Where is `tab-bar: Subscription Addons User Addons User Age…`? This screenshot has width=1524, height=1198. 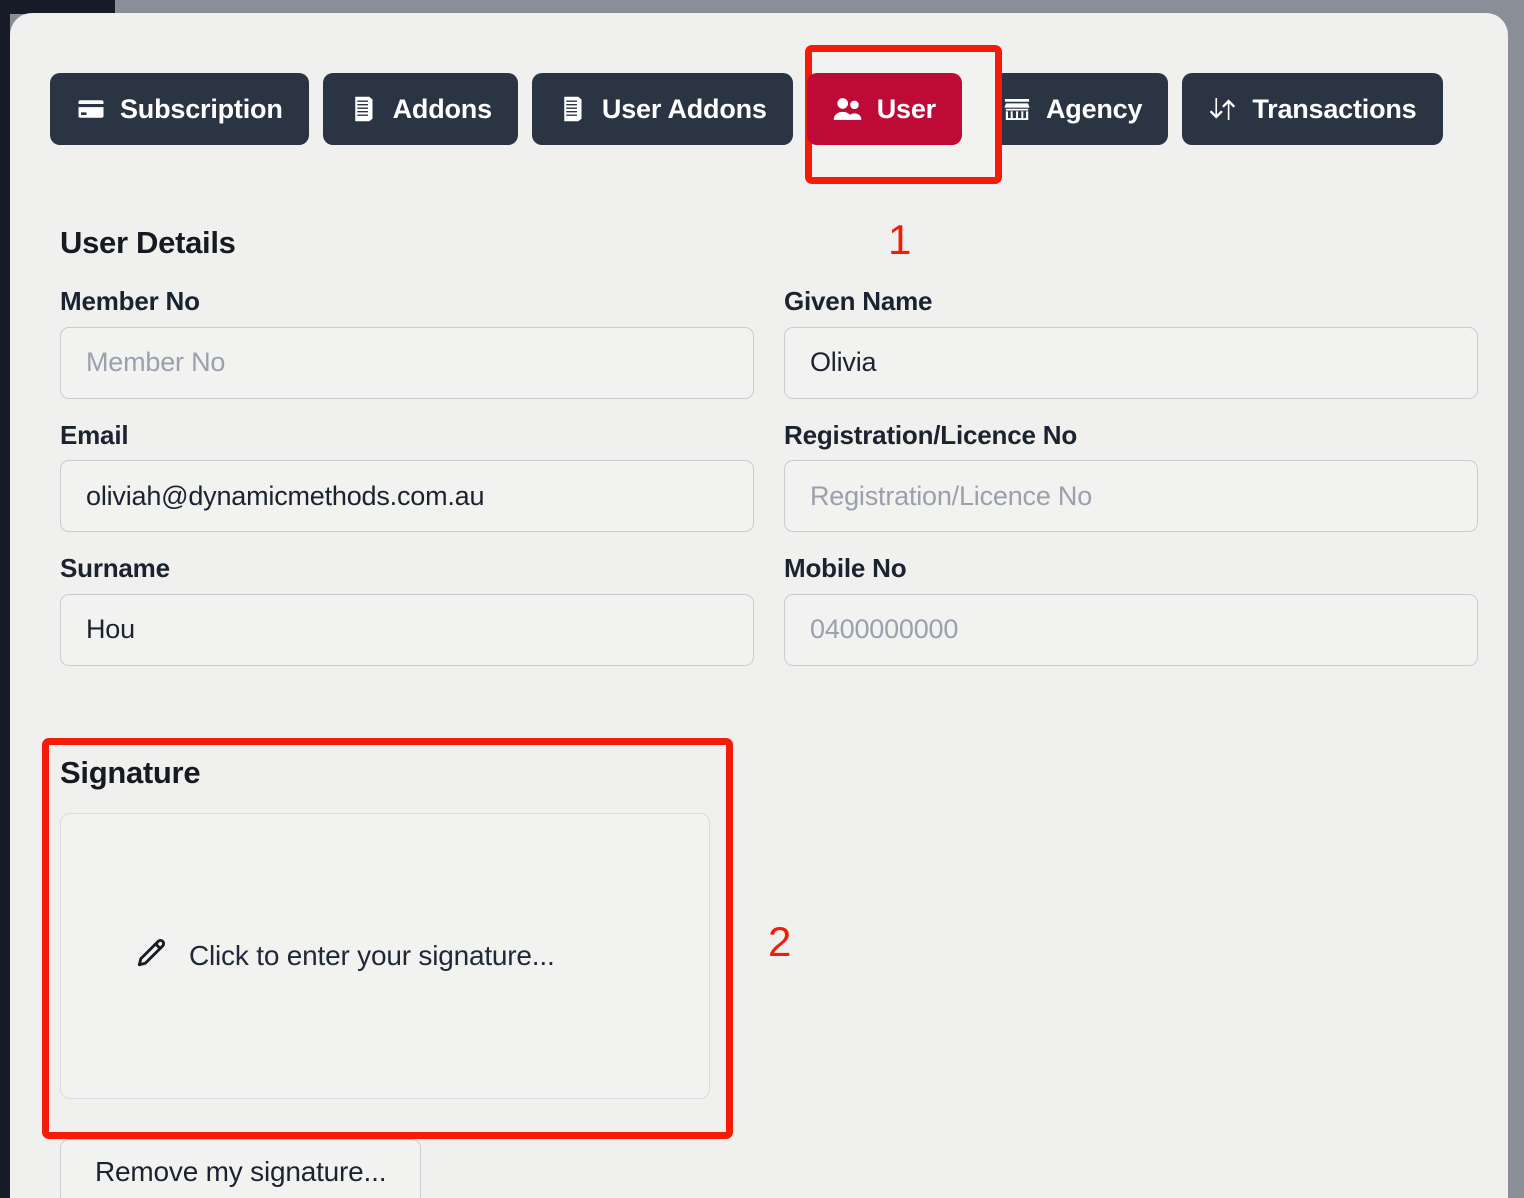
tab-bar: Subscription Addons User Addons User Age… is located at coordinates (746, 109).